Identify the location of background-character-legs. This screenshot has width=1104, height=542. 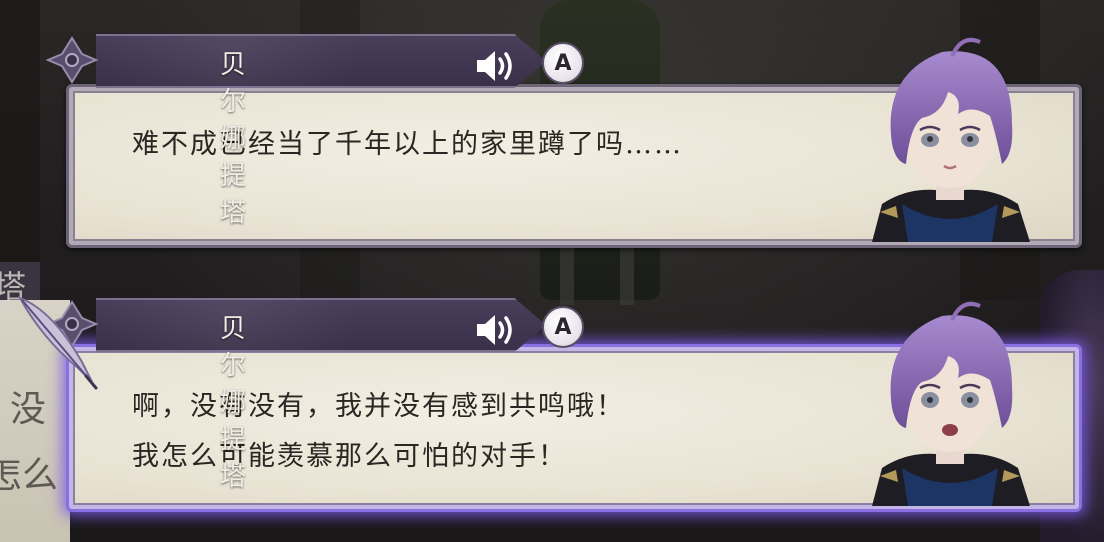
(605, 275).